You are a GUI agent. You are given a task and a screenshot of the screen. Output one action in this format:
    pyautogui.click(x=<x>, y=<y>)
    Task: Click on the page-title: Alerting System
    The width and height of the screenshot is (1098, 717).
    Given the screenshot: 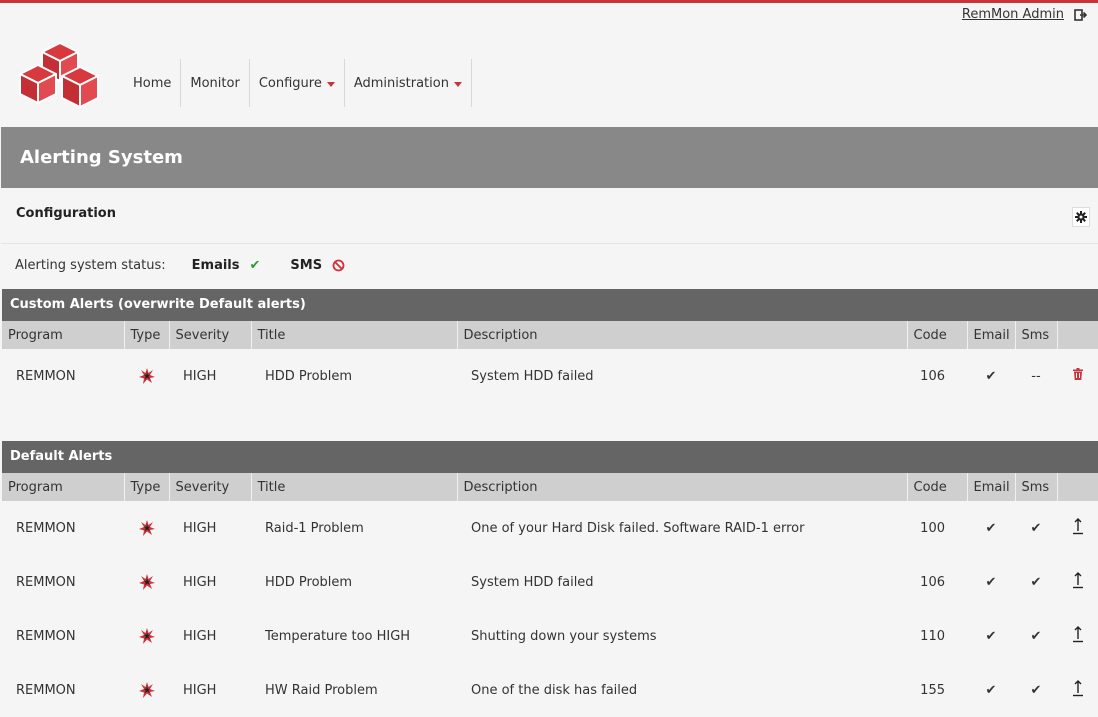 What is the action you would take?
    pyautogui.click(x=549, y=157)
    